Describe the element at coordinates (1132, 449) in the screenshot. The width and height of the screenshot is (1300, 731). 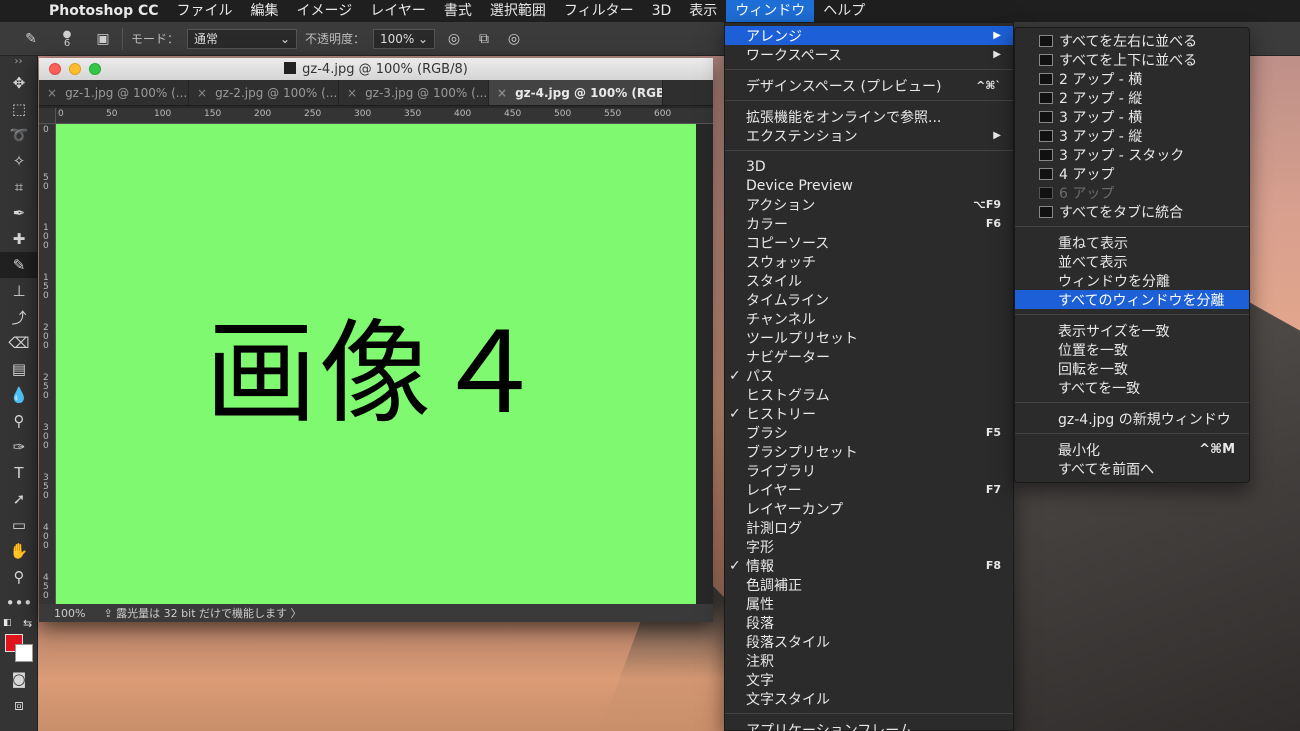
I see `arrange-minimize: 最小化 ^⌘M` at that location.